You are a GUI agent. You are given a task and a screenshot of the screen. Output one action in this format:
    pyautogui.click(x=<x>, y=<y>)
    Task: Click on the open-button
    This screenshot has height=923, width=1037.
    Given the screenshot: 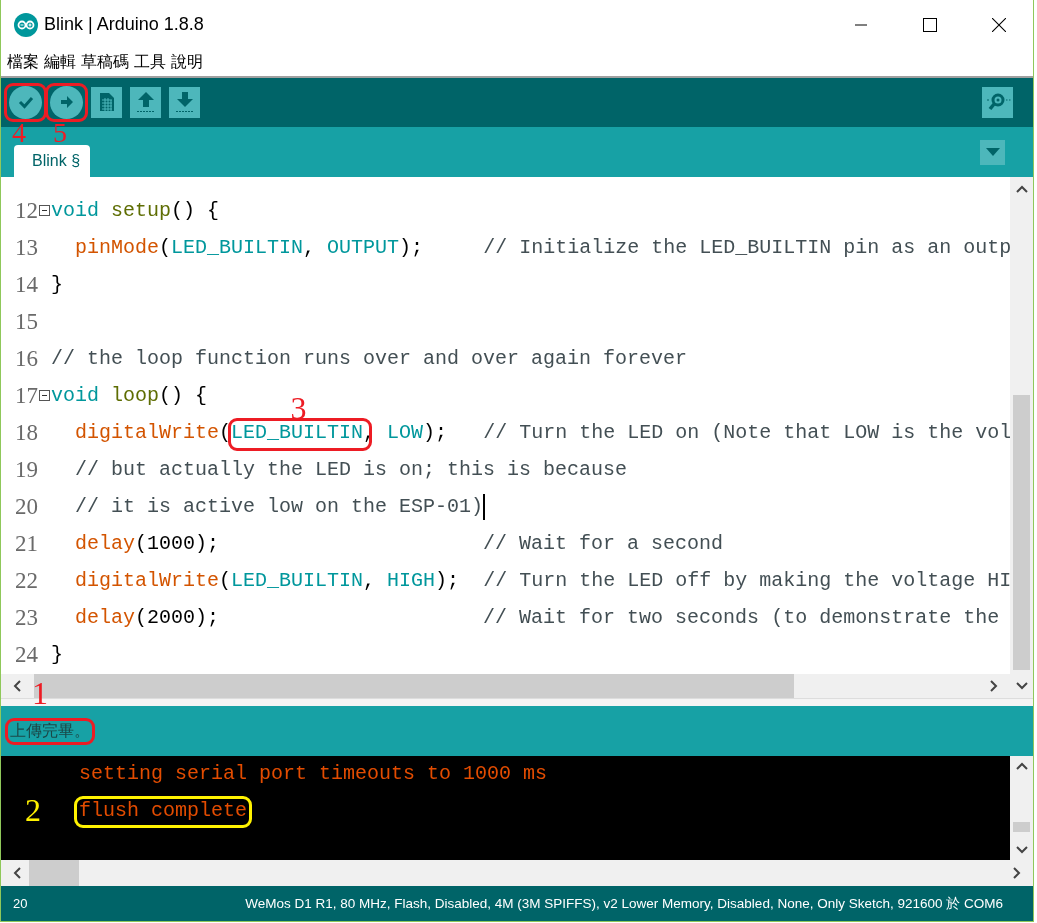 What is the action you would take?
    pyautogui.click(x=145, y=102)
    